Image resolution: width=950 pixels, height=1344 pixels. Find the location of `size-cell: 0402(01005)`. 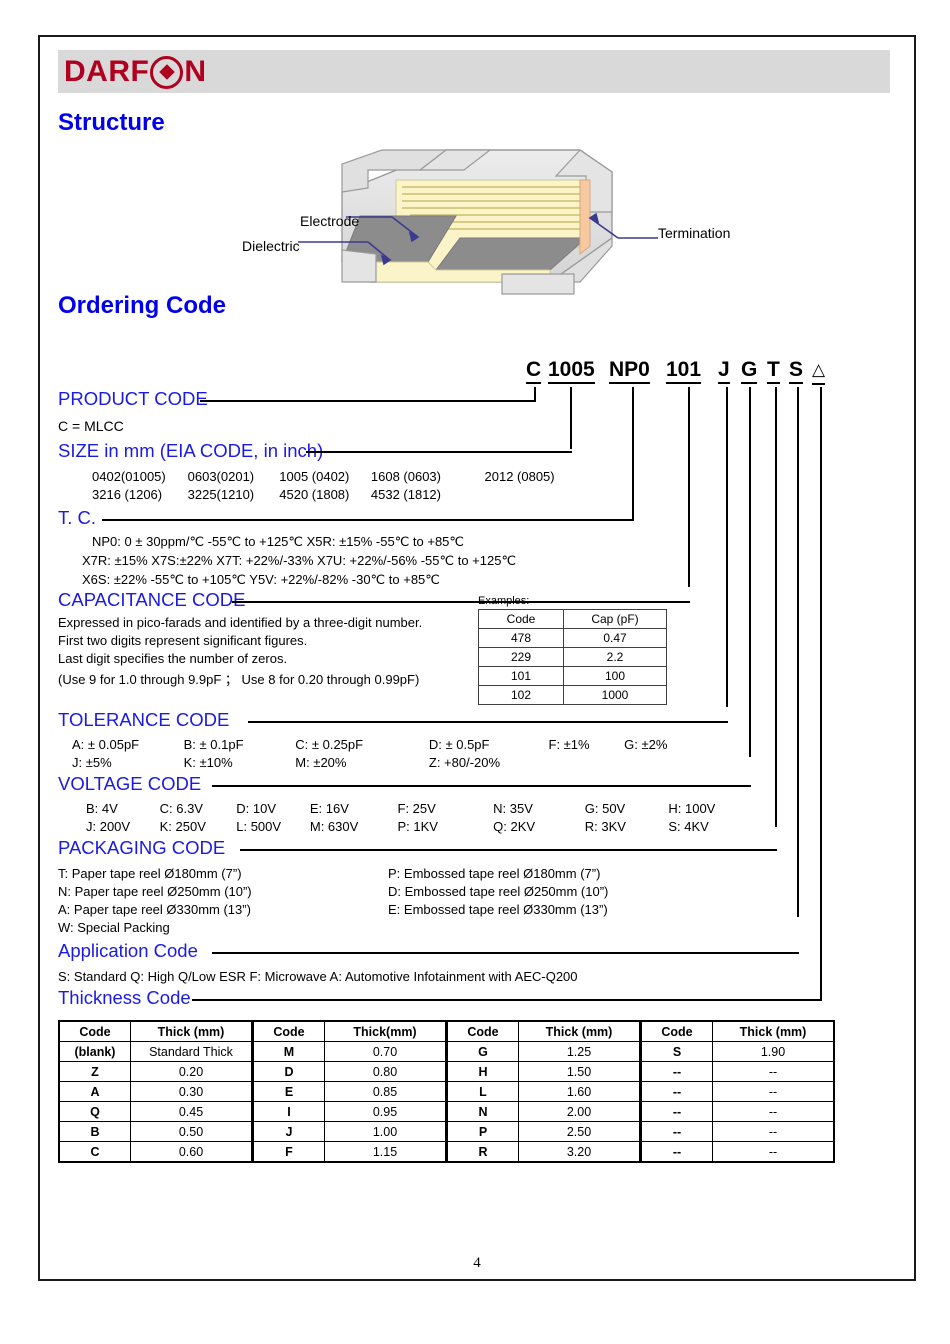

size-cell: 0402(01005) is located at coordinates (129, 476).